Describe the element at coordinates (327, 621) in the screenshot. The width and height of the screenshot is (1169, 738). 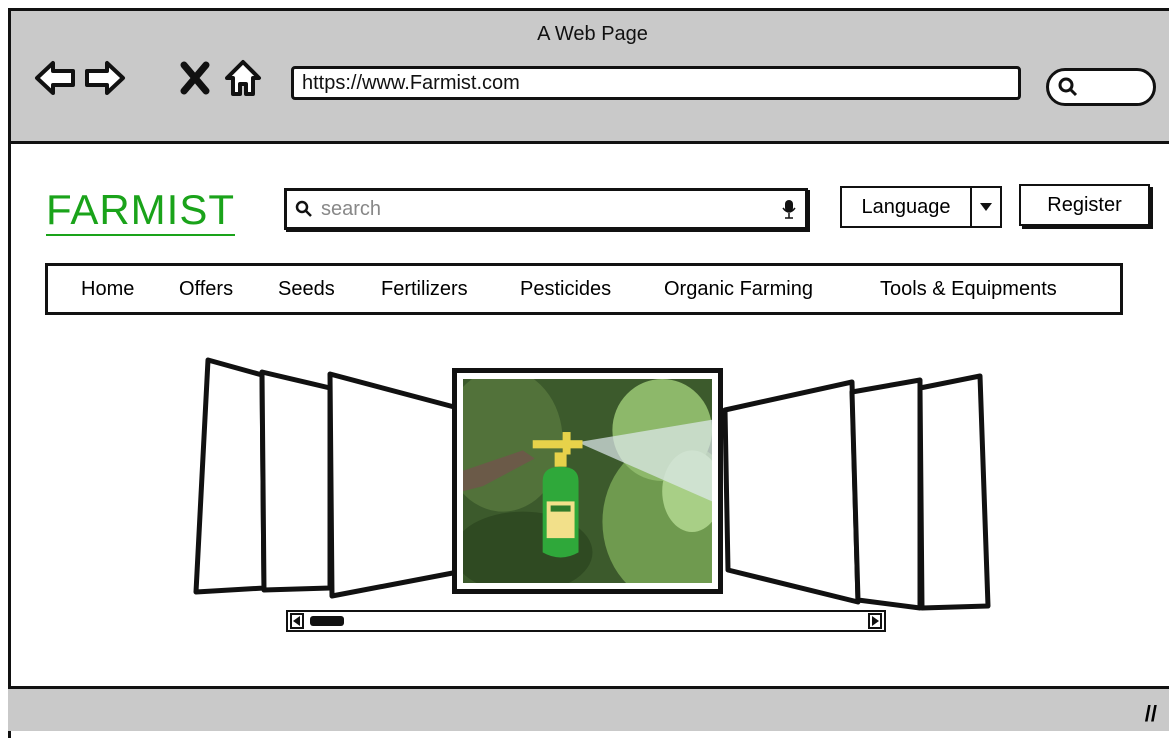
I see `scrollbar-thumb` at that location.